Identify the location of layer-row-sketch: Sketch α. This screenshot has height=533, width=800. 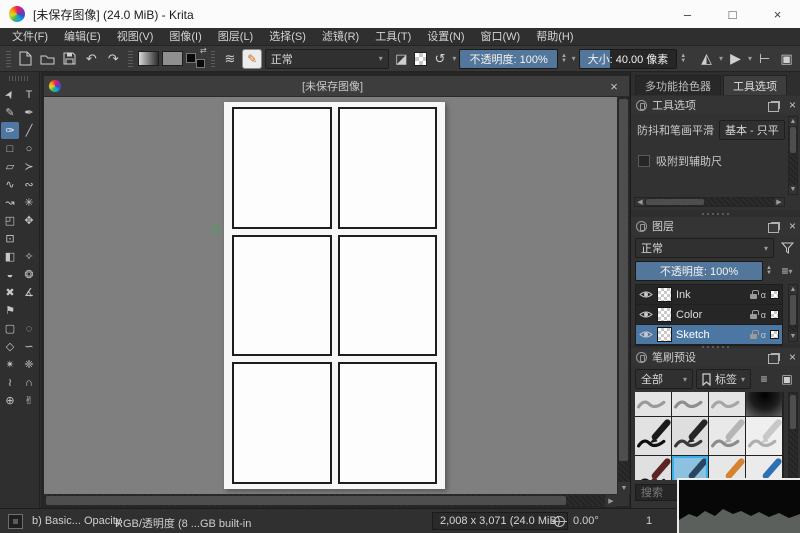
(709, 335).